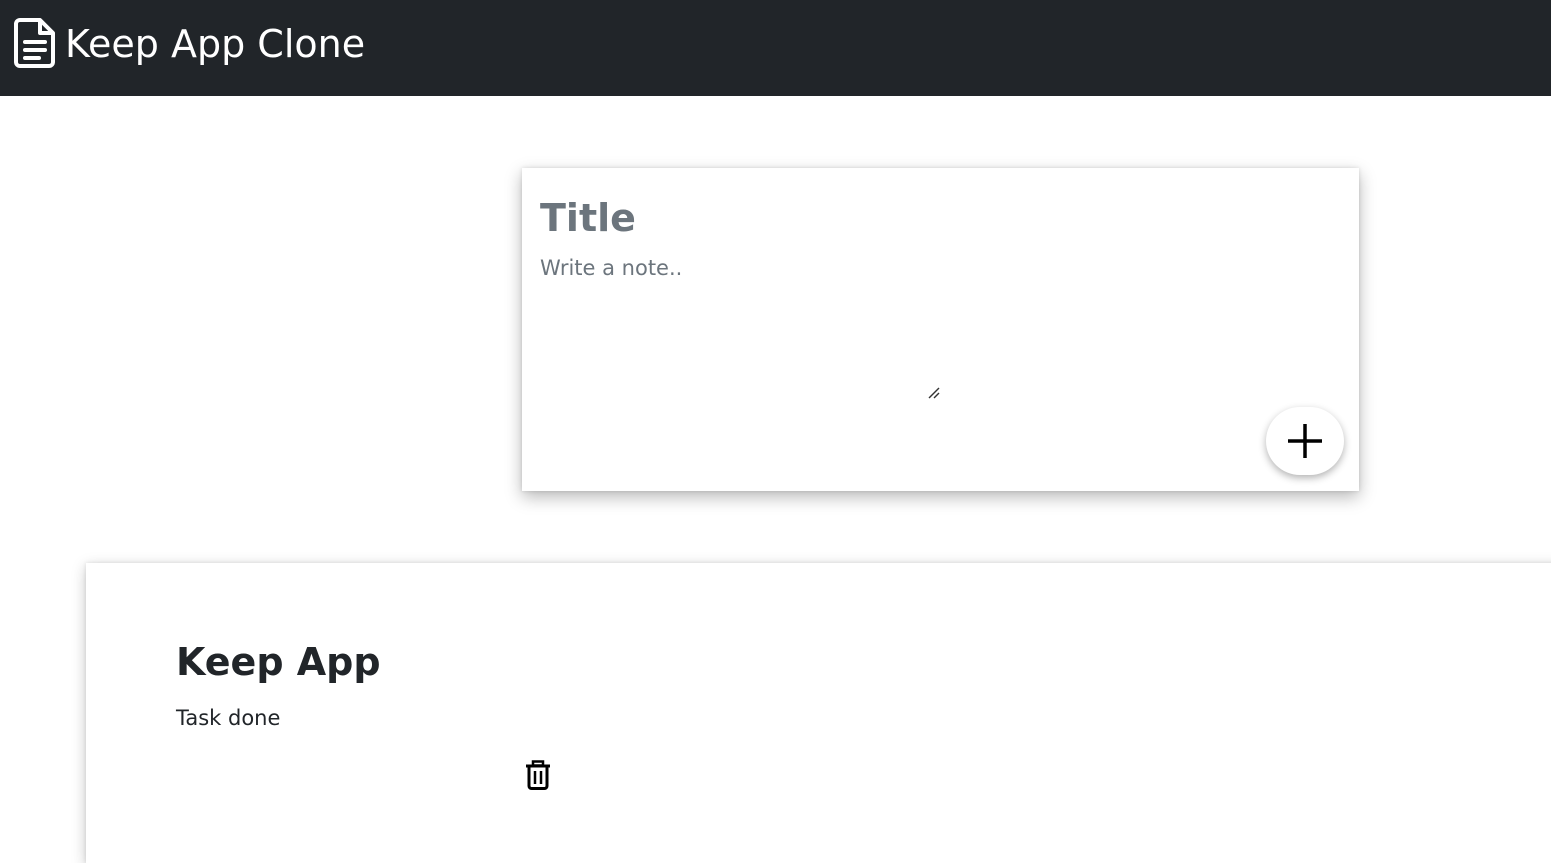  Describe the element at coordinates (35, 43) in the screenshot. I see `file-text-icon` at that location.